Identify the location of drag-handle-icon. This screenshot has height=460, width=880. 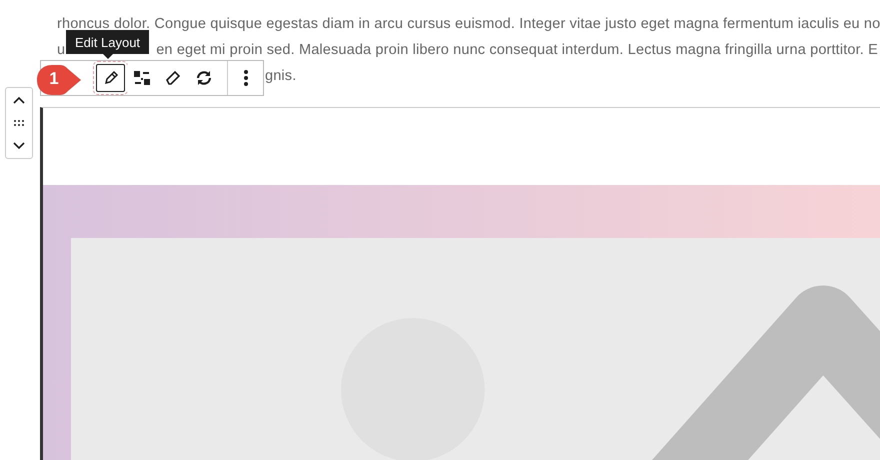
(19, 123).